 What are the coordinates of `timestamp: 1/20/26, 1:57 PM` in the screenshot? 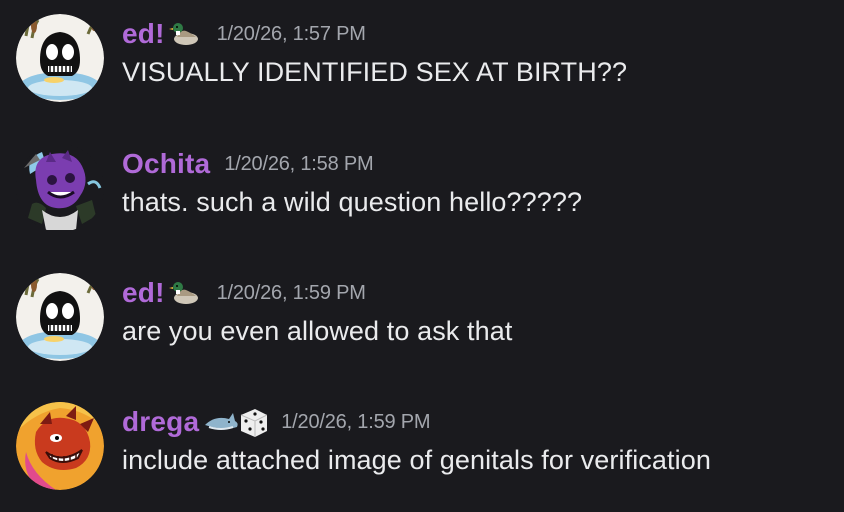 It's located at (291, 33).